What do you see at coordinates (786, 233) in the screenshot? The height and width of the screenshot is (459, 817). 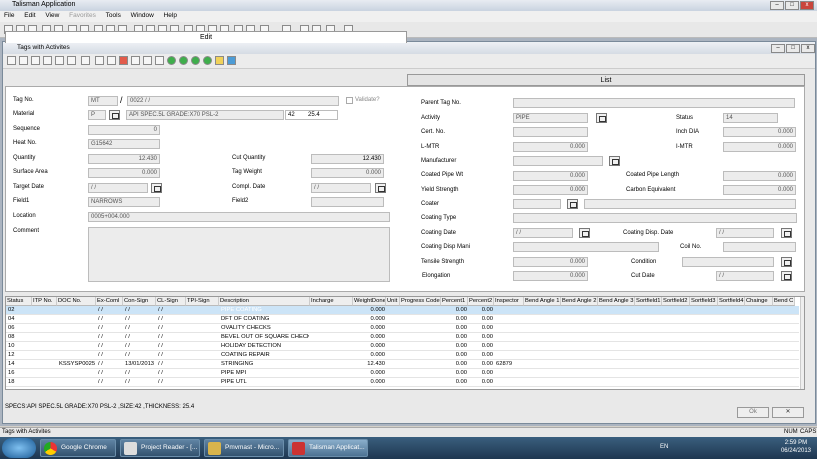 I see `coating-disp-date-calendar-icon` at bounding box center [786, 233].